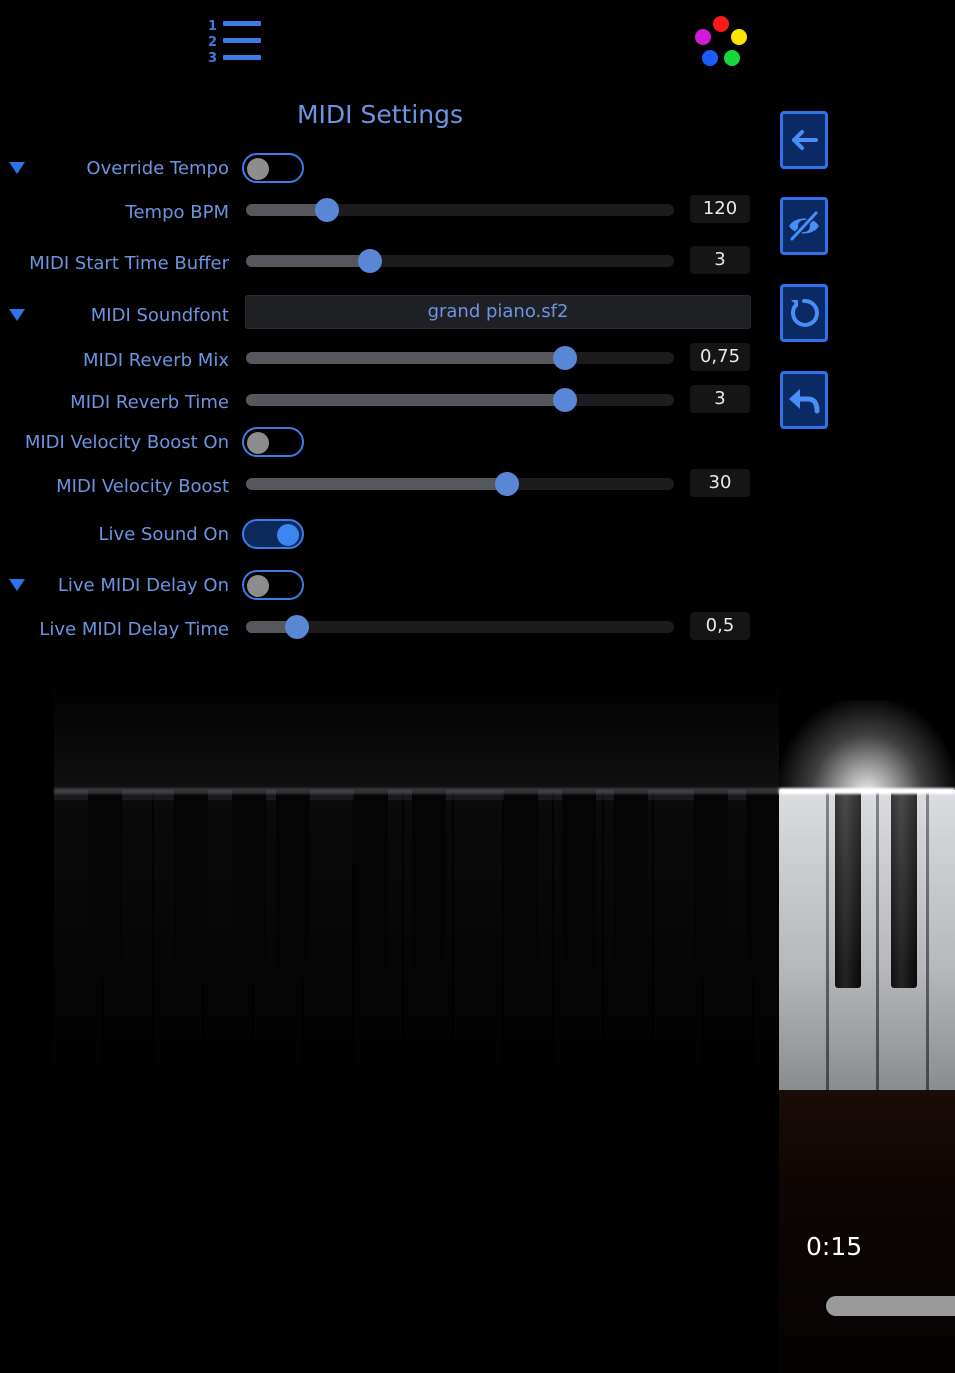  I want to click on live-midi-delay-time-slider, so click(460, 627).